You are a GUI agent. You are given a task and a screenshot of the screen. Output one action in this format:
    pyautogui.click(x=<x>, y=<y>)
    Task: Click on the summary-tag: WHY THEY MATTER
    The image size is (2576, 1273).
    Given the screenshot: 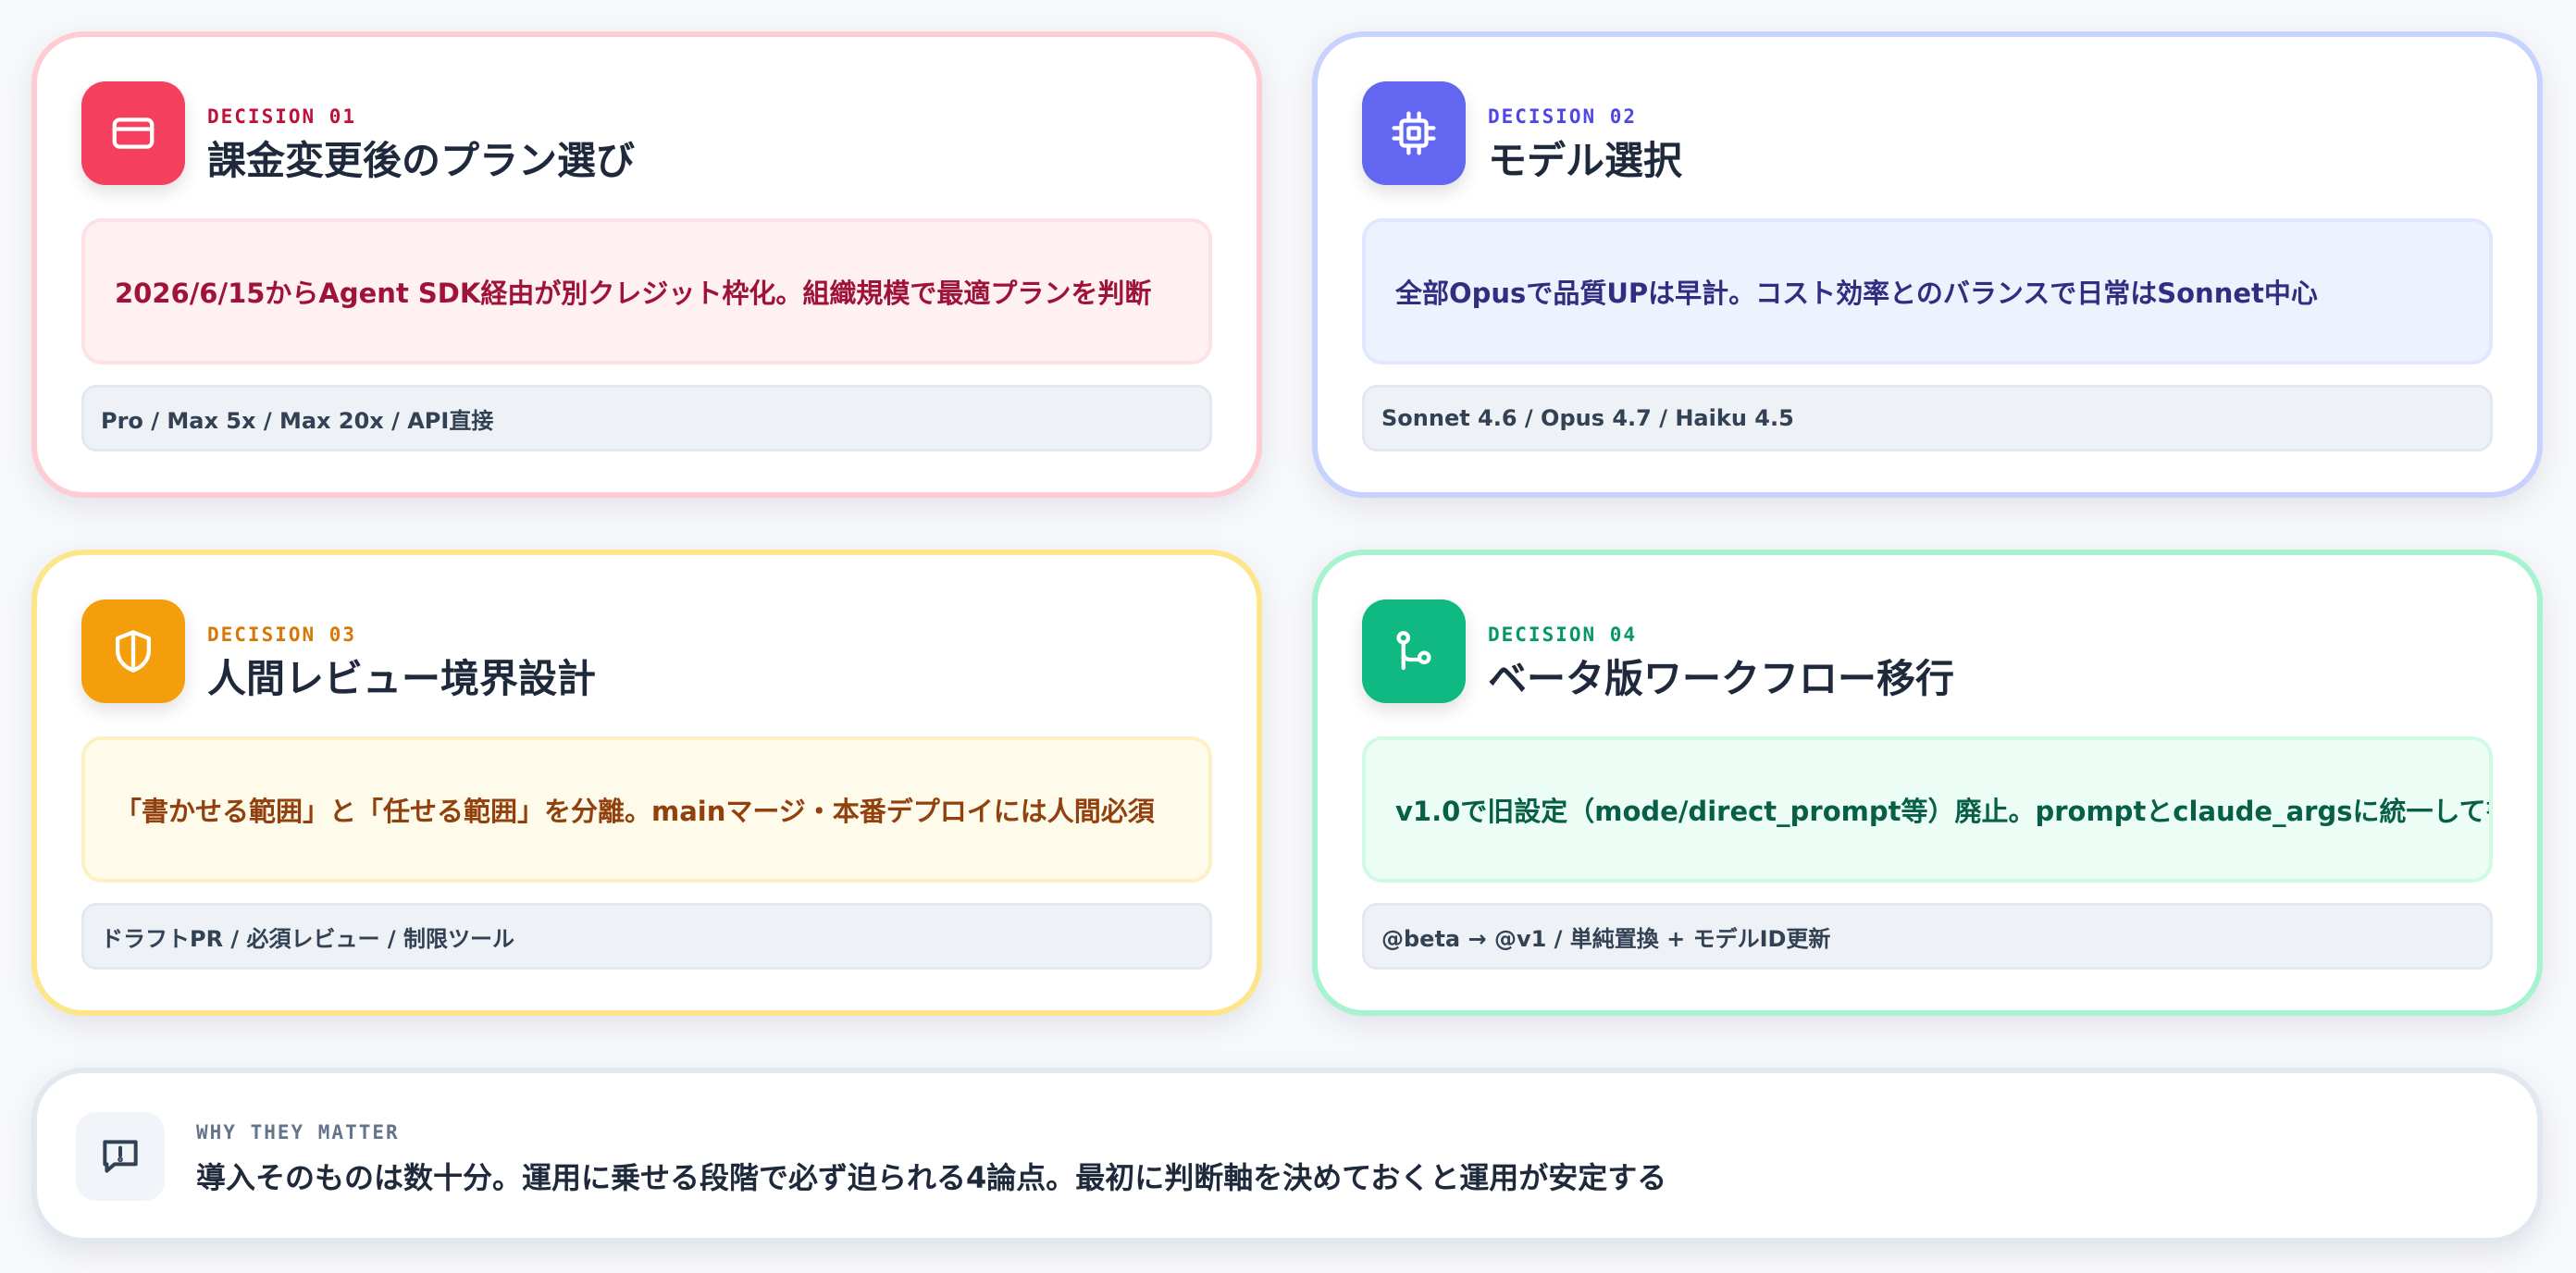 What is the action you would take?
    pyautogui.click(x=298, y=1132)
    